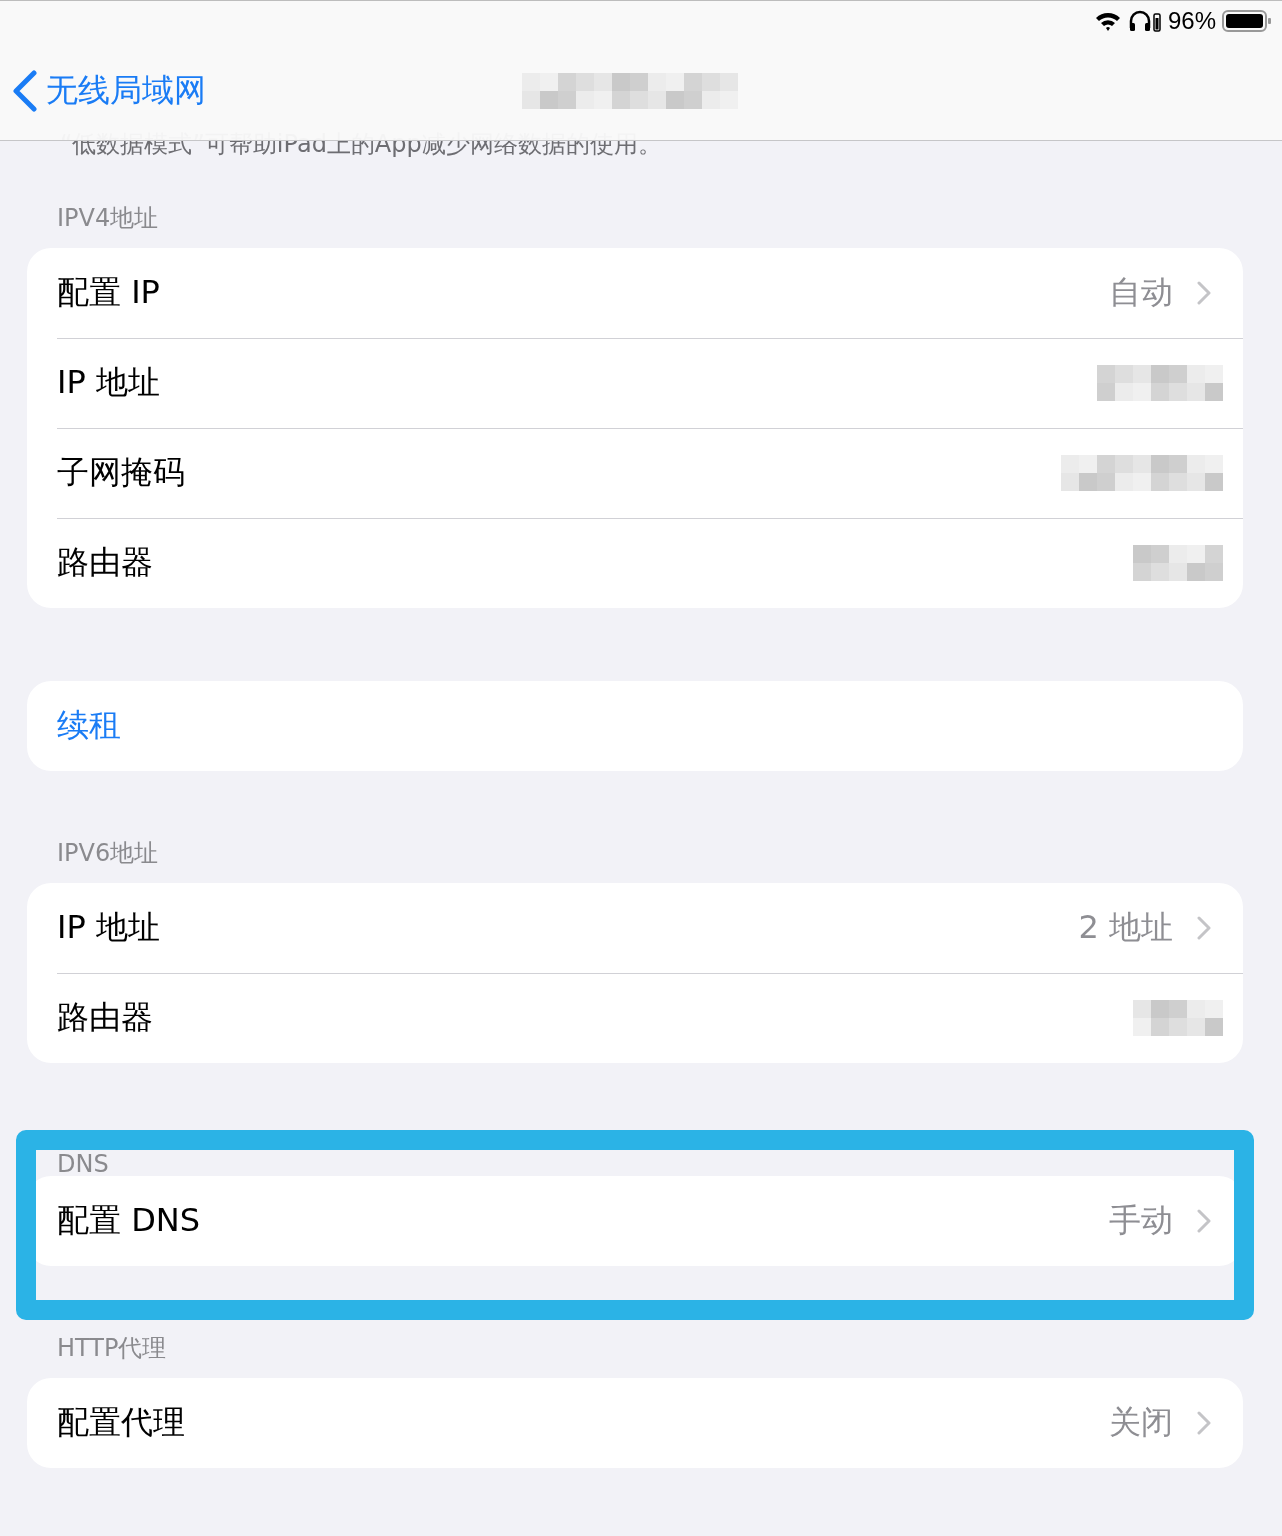  What do you see at coordinates (112, 1348) in the screenshot?
I see `section-header: HTTP代理` at bounding box center [112, 1348].